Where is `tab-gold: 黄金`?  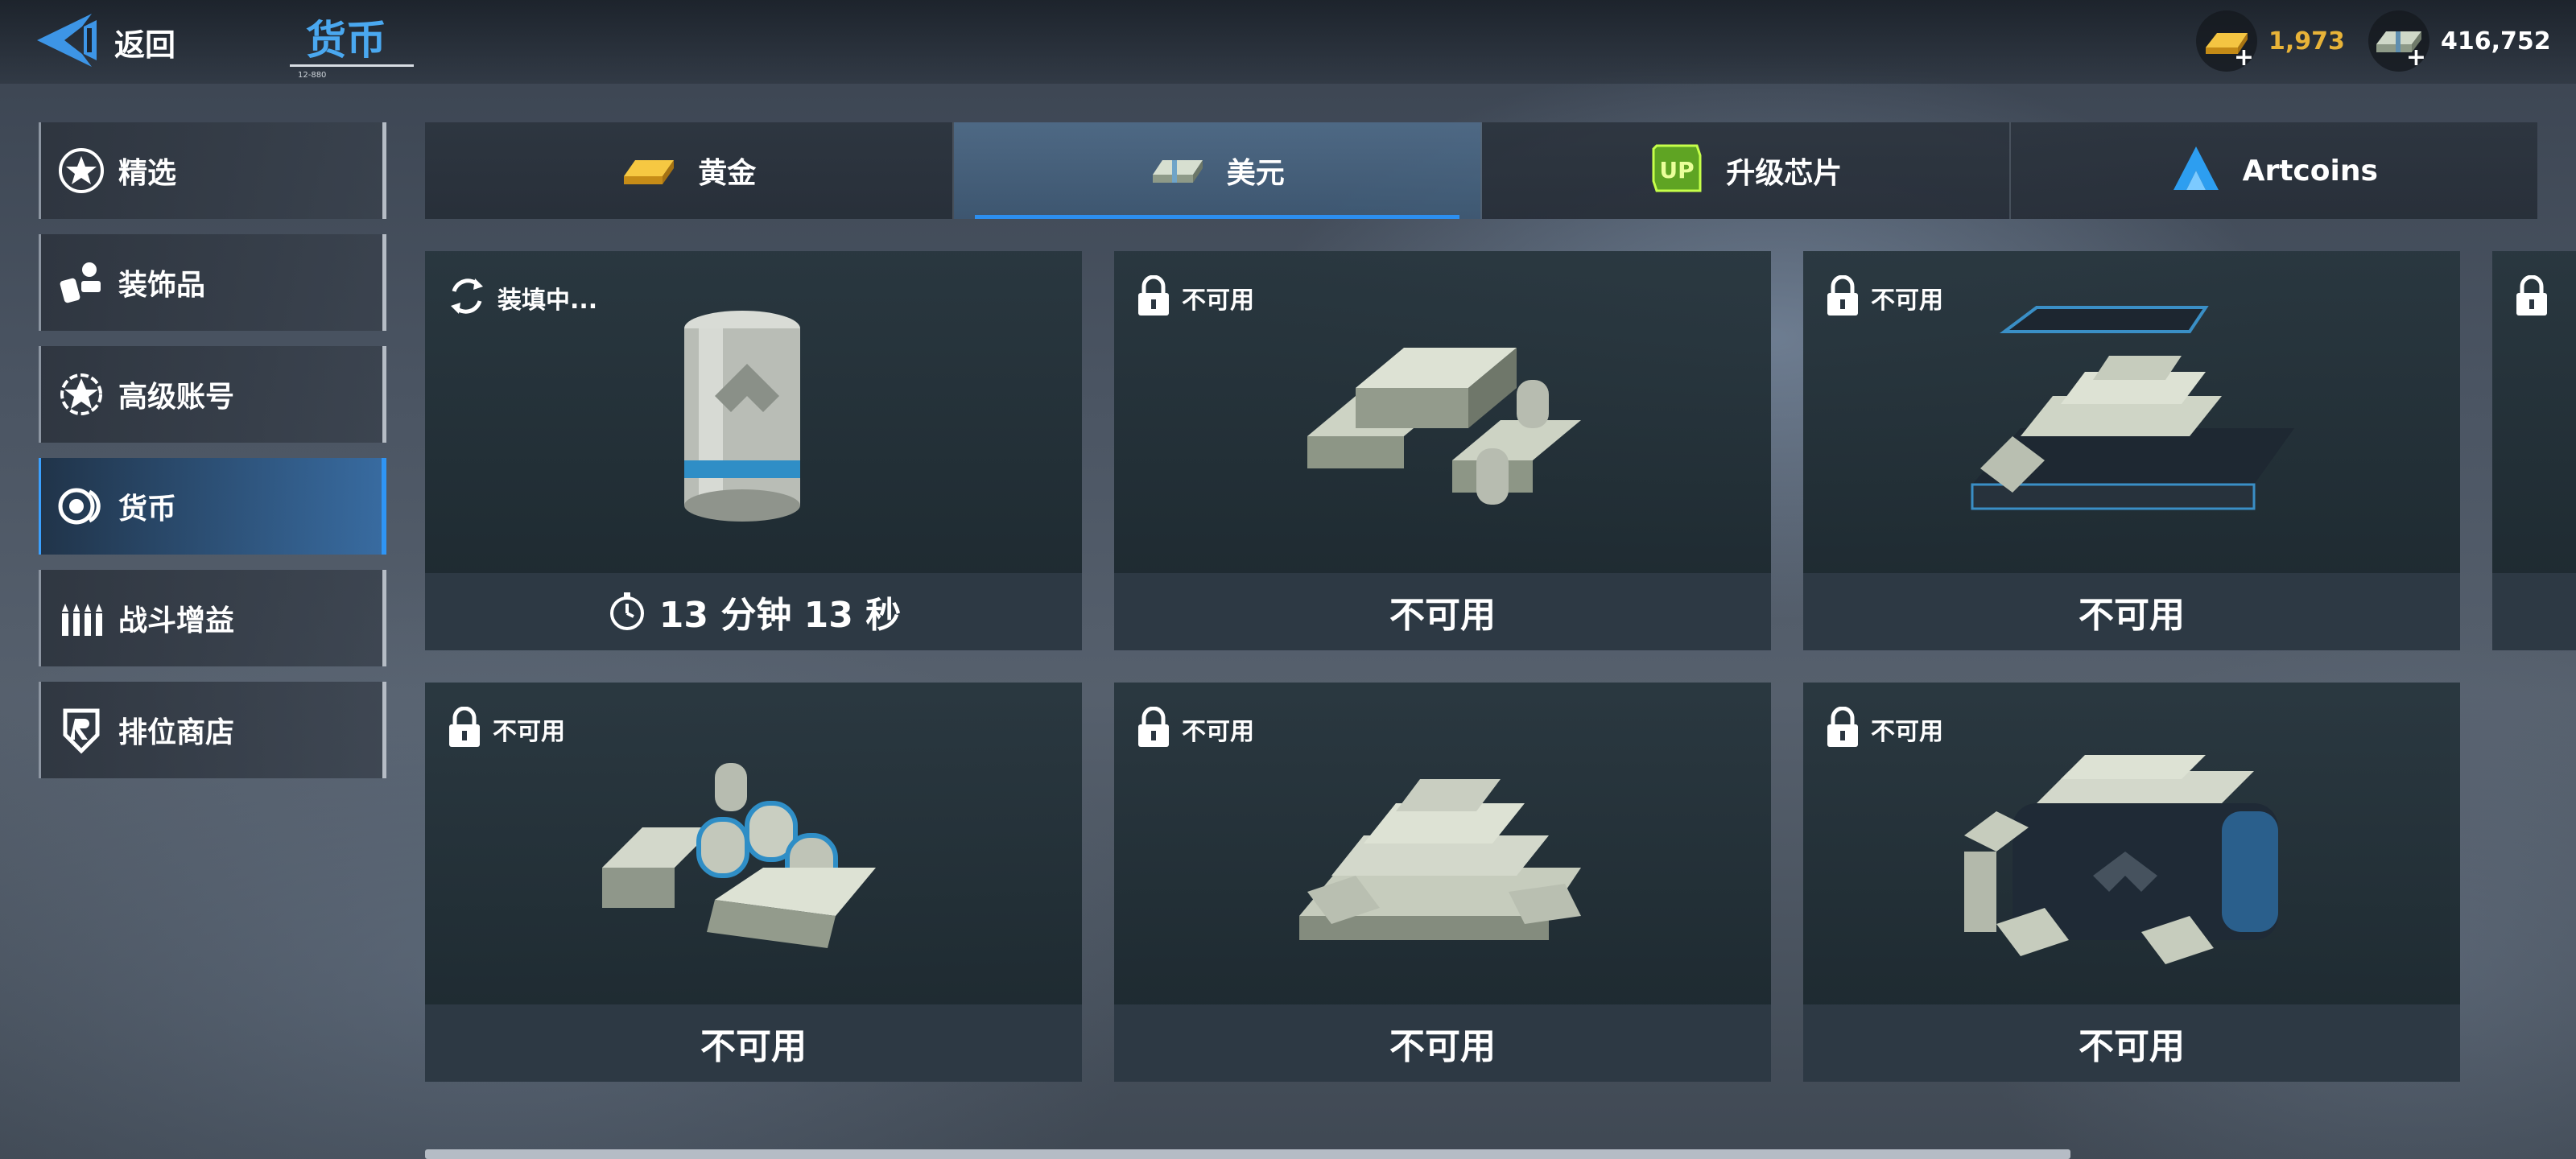
tab-gold: 黄金 is located at coordinates (689, 170).